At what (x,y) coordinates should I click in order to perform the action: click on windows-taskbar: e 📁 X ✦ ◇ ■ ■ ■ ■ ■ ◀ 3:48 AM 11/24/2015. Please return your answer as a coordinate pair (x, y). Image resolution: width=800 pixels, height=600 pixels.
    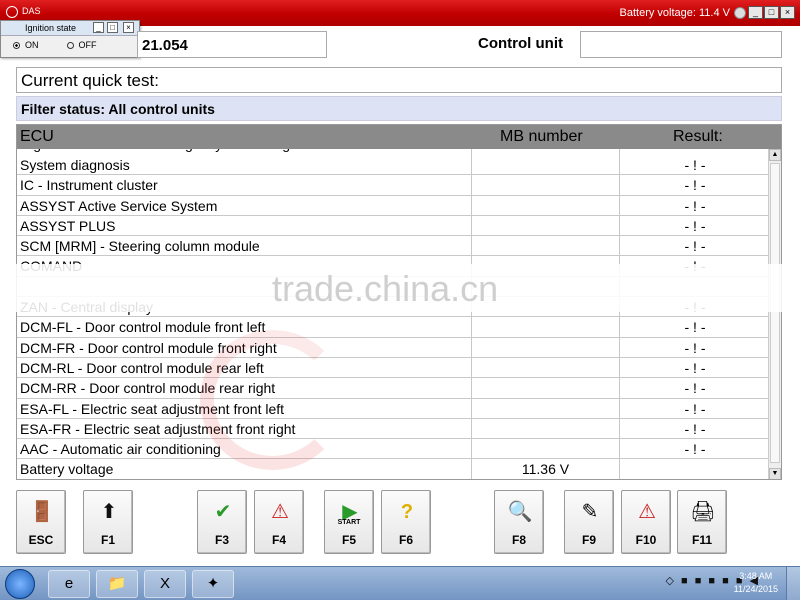
    Looking at the image, I should click on (400, 583).